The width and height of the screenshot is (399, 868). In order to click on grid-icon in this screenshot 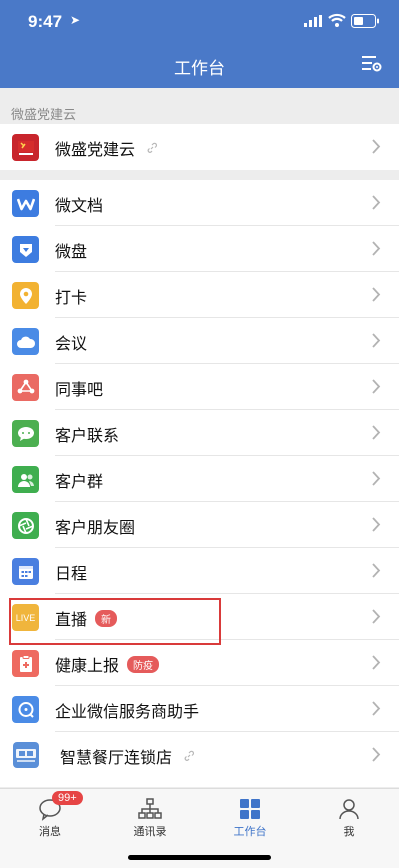, I will do `click(250, 809)`.